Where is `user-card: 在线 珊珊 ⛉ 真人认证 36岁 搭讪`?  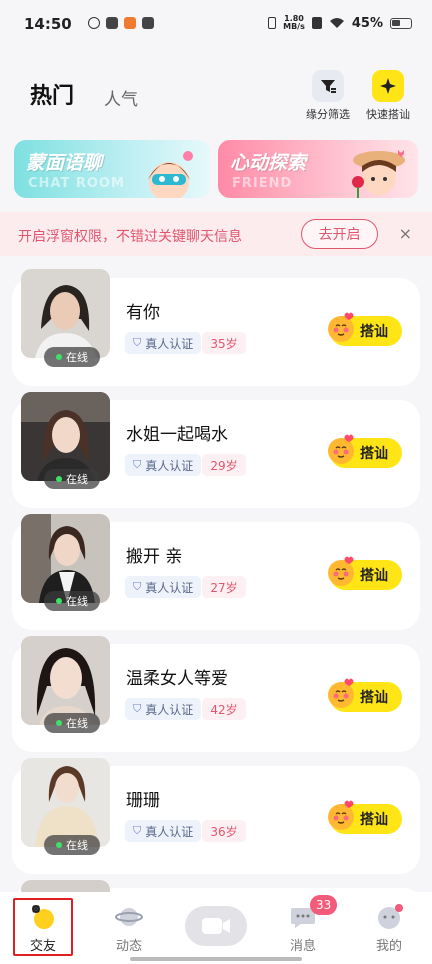
user-card: 在线 珊珊 ⛉ 真人认证 36岁 搭讪 is located at coordinates (216, 816).